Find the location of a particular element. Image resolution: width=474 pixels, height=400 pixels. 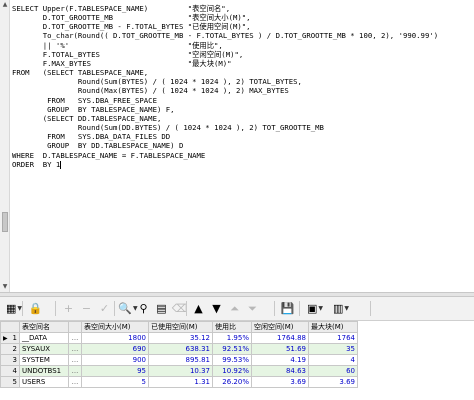

query-by-example-button: ⚲ is located at coordinates (143, 308).